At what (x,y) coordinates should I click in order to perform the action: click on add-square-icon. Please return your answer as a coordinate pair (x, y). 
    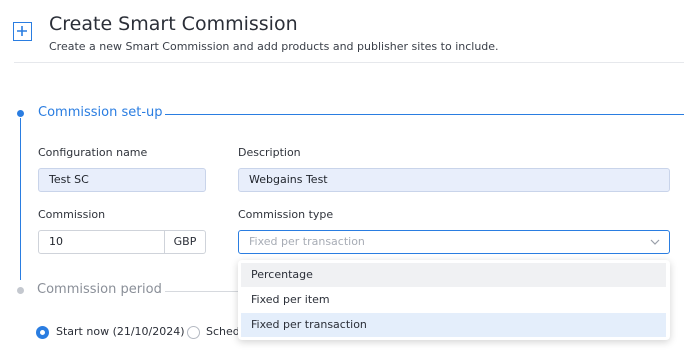
    Looking at the image, I should click on (22, 31).